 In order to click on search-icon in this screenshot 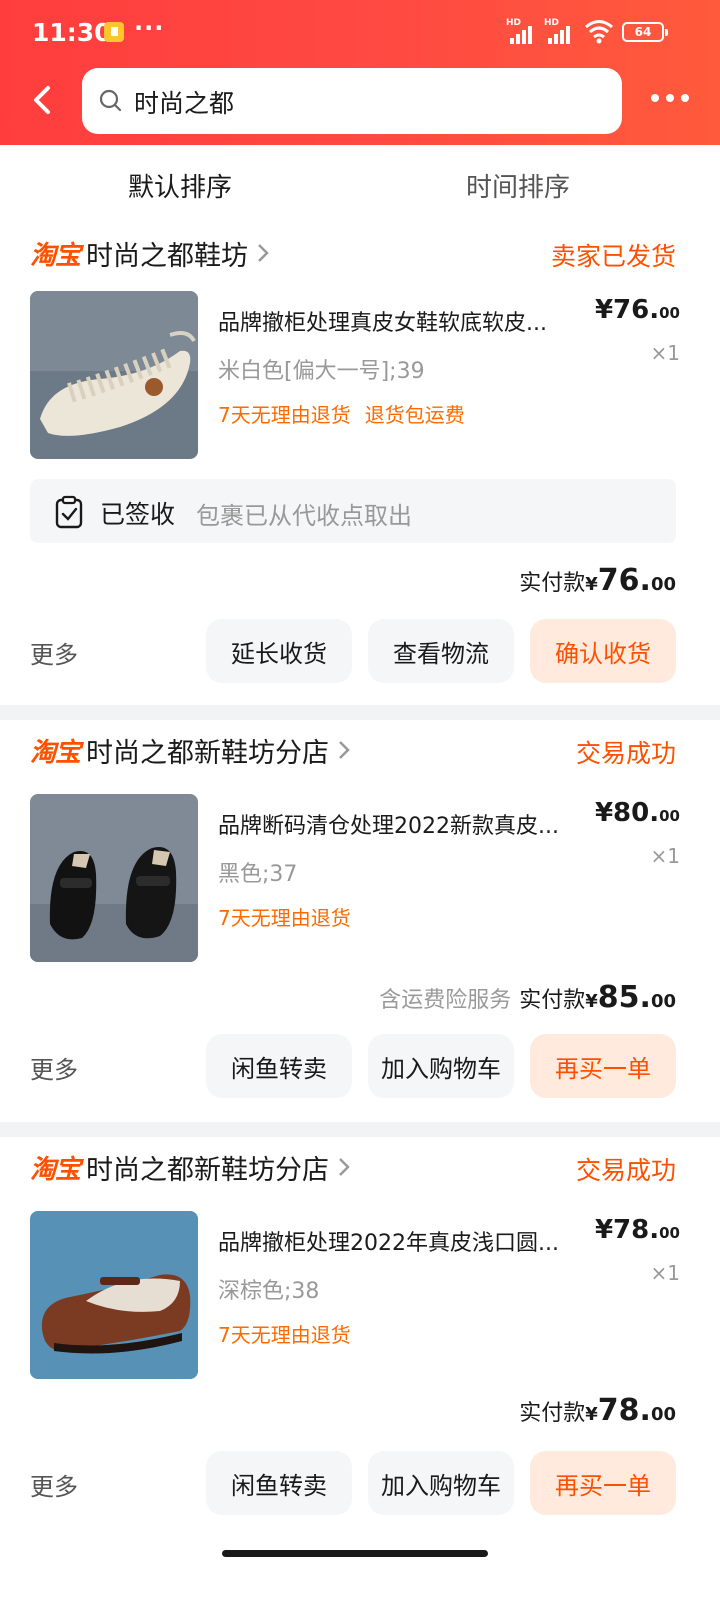, I will do `click(110, 100)`.